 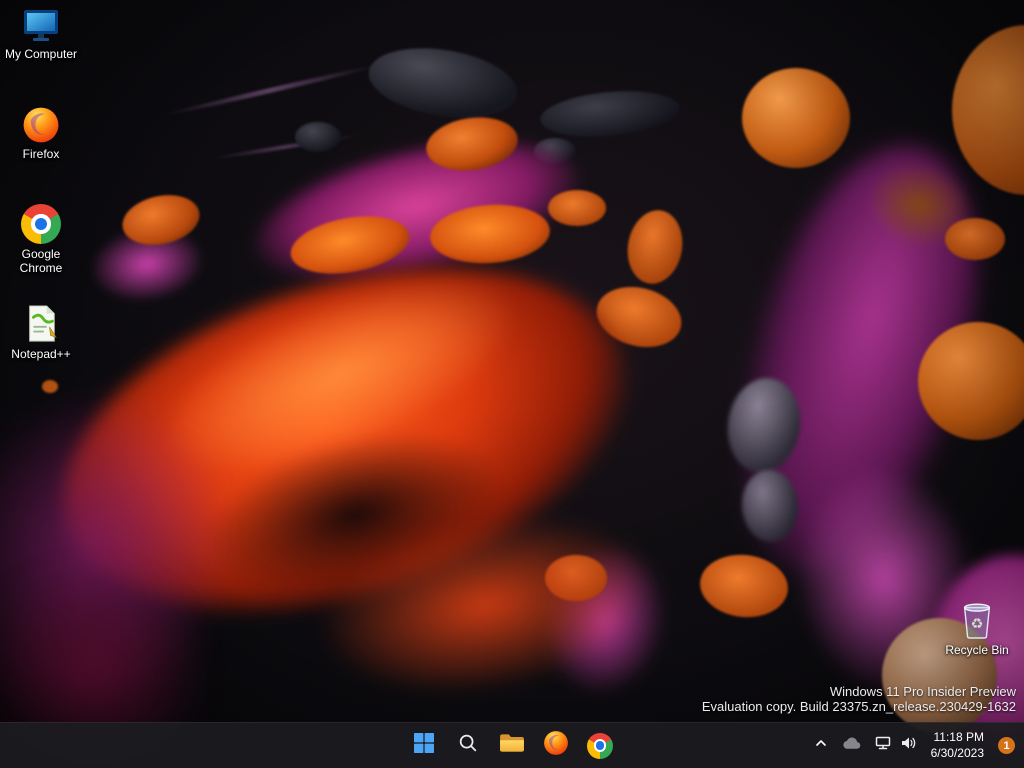 I want to click on taskbar-center-icons, so click(x=512, y=745).